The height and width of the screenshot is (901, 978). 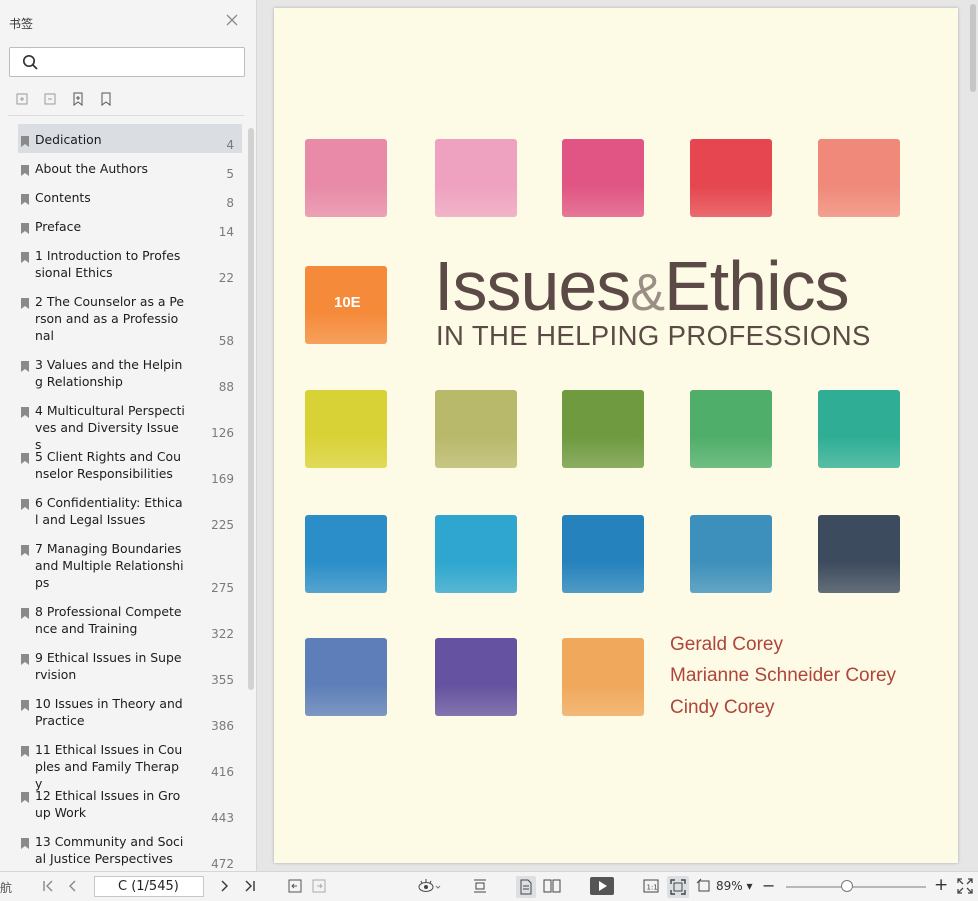 What do you see at coordinates (130, 225) in the screenshot?
I see `bookmark-item: Preface 14` at bounding box center [130, 225].